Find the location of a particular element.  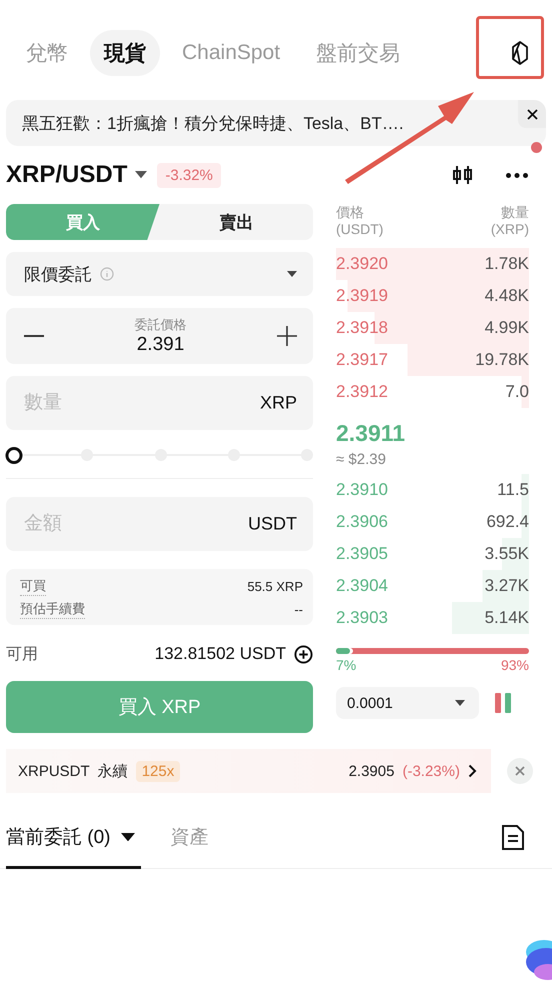

info-label: 預估手續費 is located at coordinates (52, 609).